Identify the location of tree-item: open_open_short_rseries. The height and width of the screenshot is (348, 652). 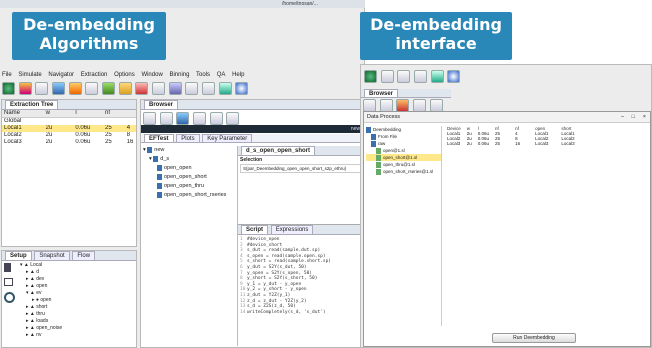
(189, 195).